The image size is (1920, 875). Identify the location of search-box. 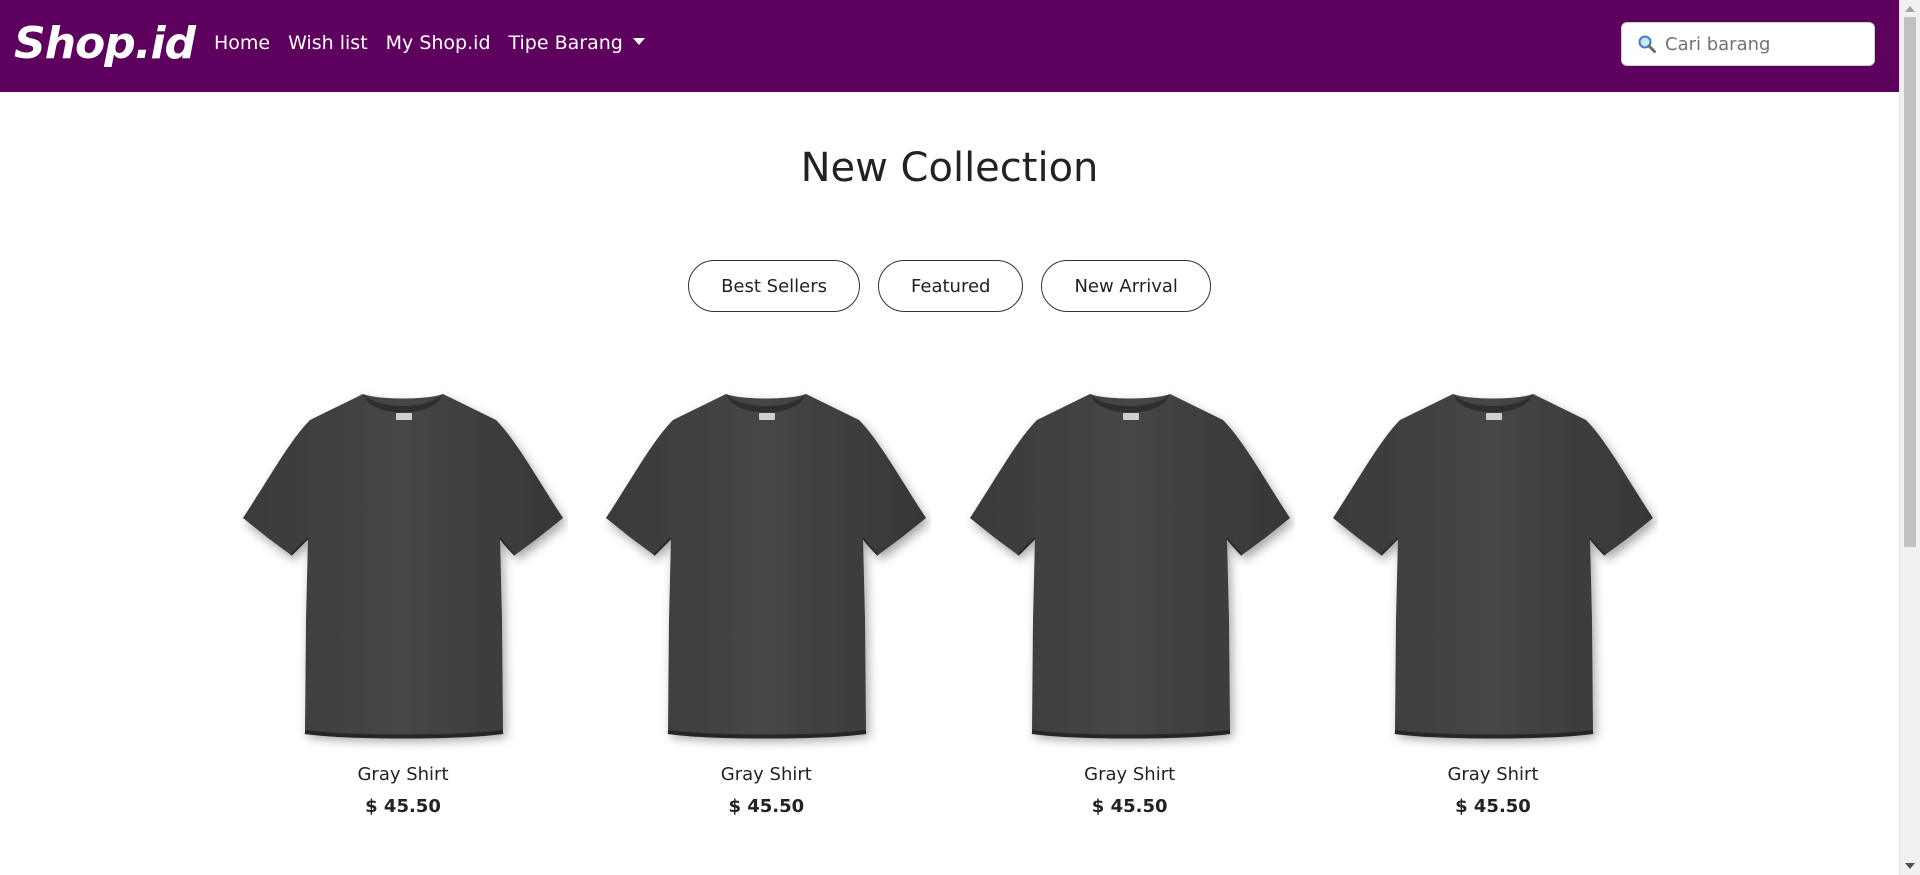
(1748, 44).